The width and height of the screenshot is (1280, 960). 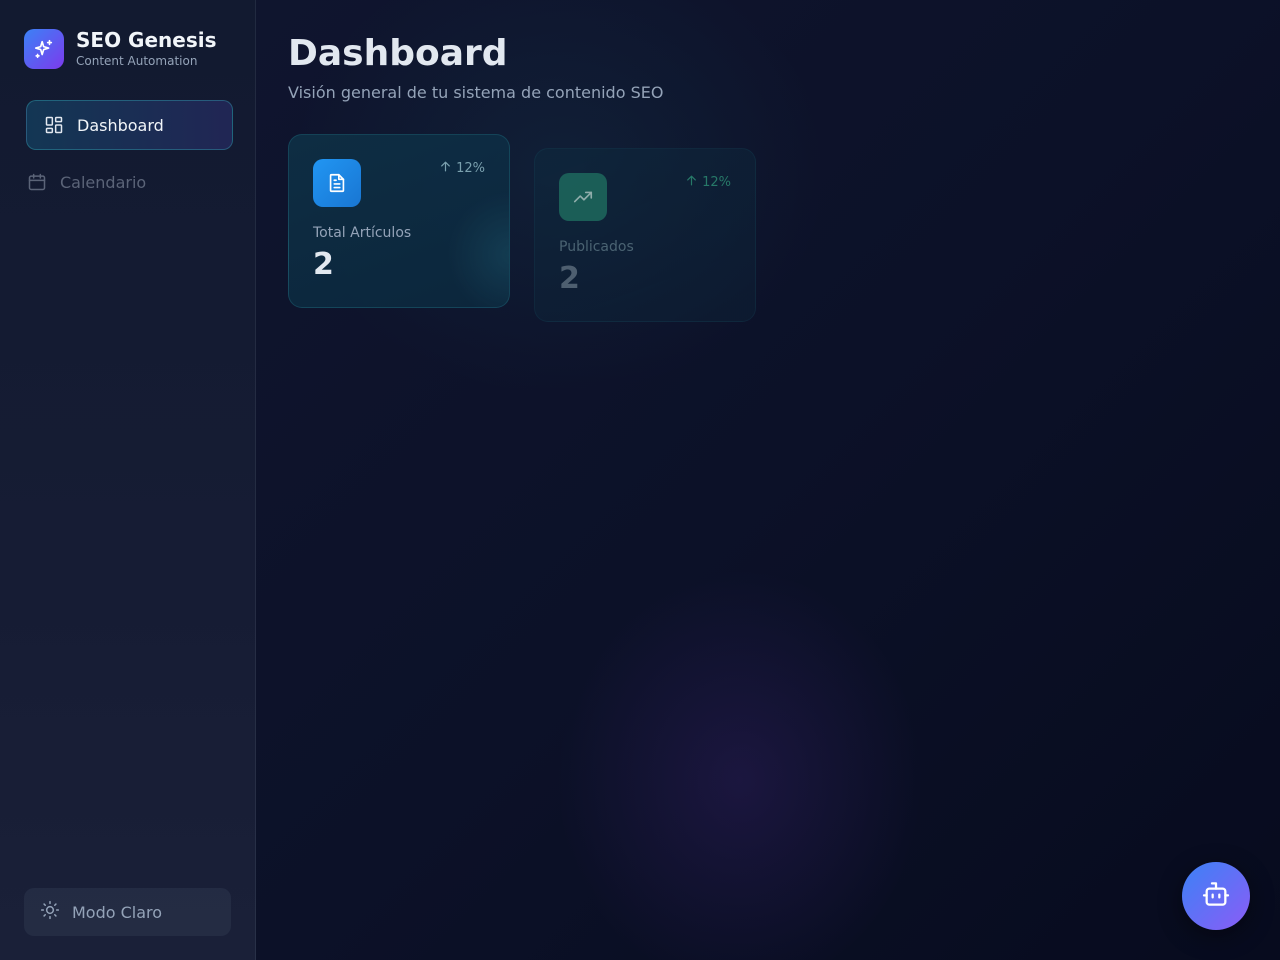 I want to click on file-text-icon, so click(x=337, y=183).